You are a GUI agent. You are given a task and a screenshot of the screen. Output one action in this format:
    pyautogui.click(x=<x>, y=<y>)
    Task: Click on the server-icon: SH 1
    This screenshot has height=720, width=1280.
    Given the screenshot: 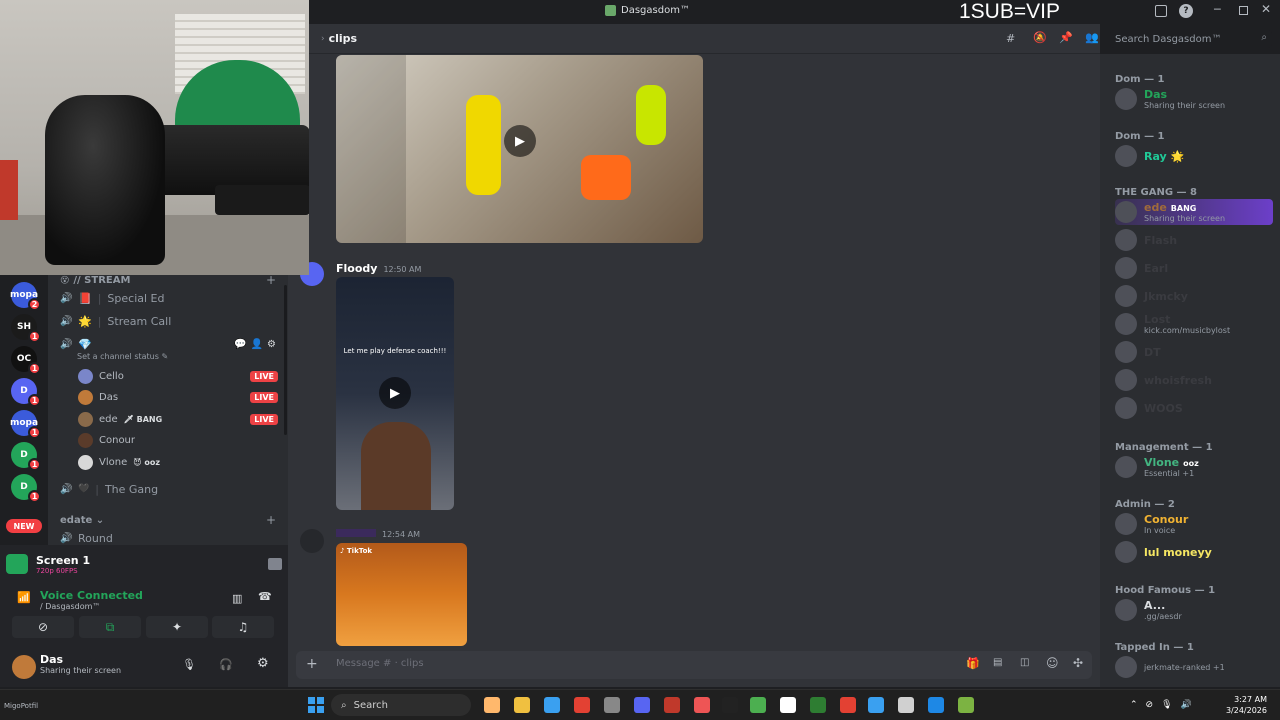 What is the action you would take?
    pyautogui.click(x=26, y=328)
    